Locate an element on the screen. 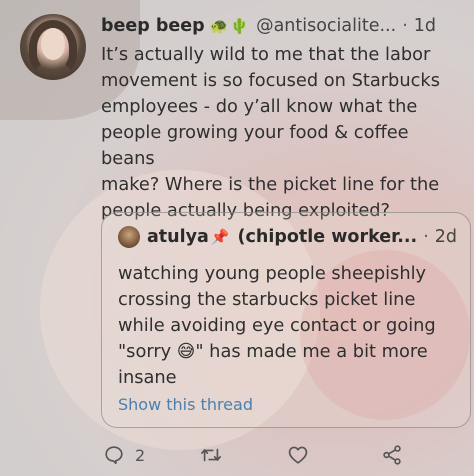 This screenshot has width=474, height=476. pushpin-emoji: 📌 is located at coordinates (220, 237).